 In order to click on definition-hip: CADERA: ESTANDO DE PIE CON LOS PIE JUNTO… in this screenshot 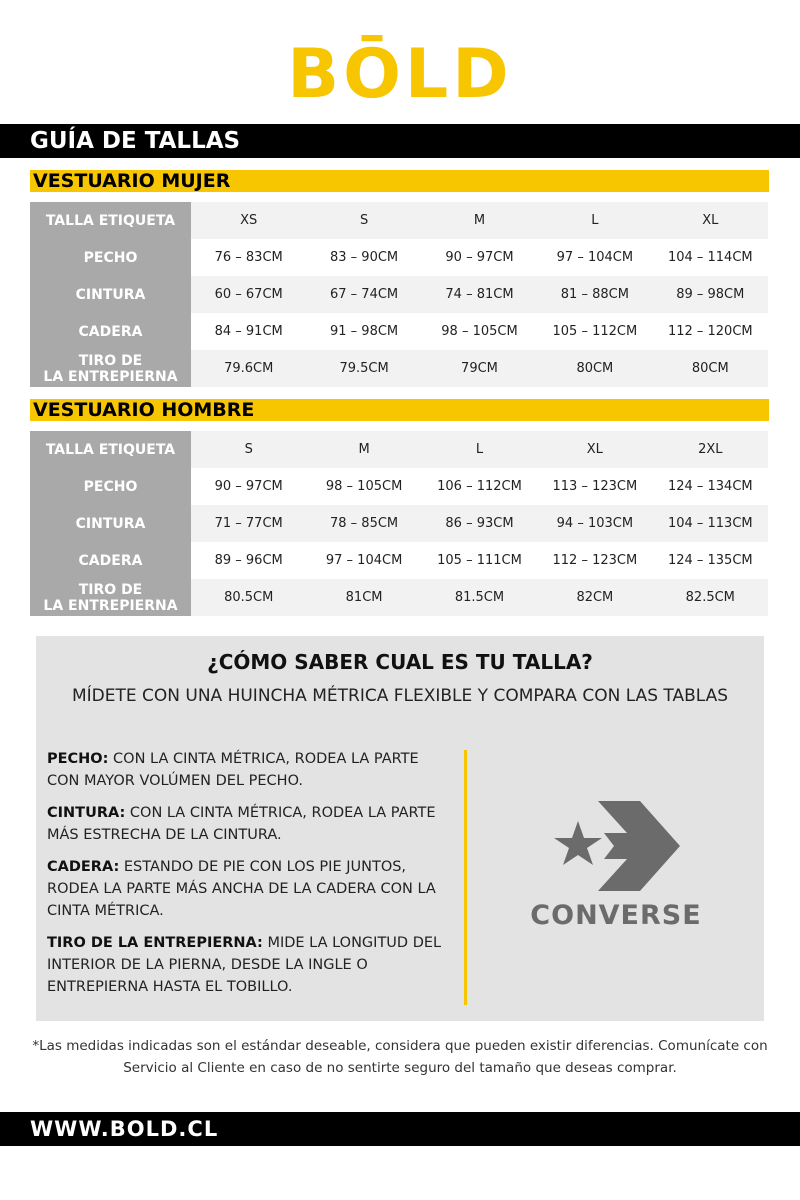, I will do `click(247, 889)`.